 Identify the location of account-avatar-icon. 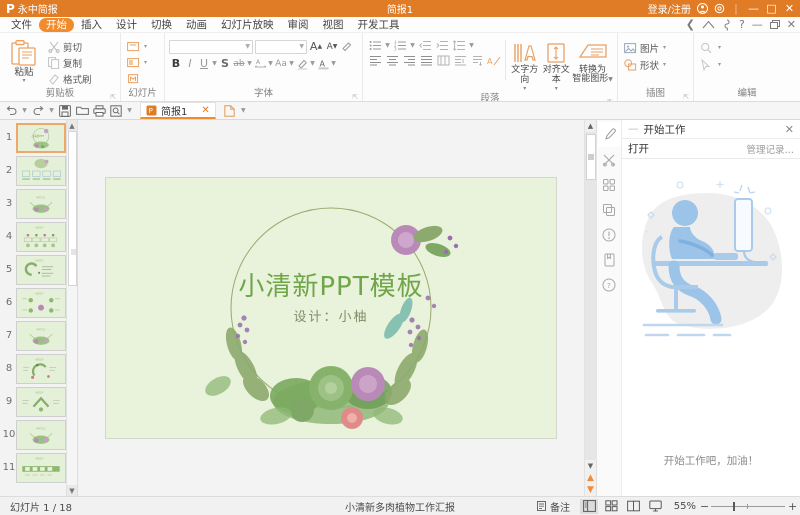
(702, 9).